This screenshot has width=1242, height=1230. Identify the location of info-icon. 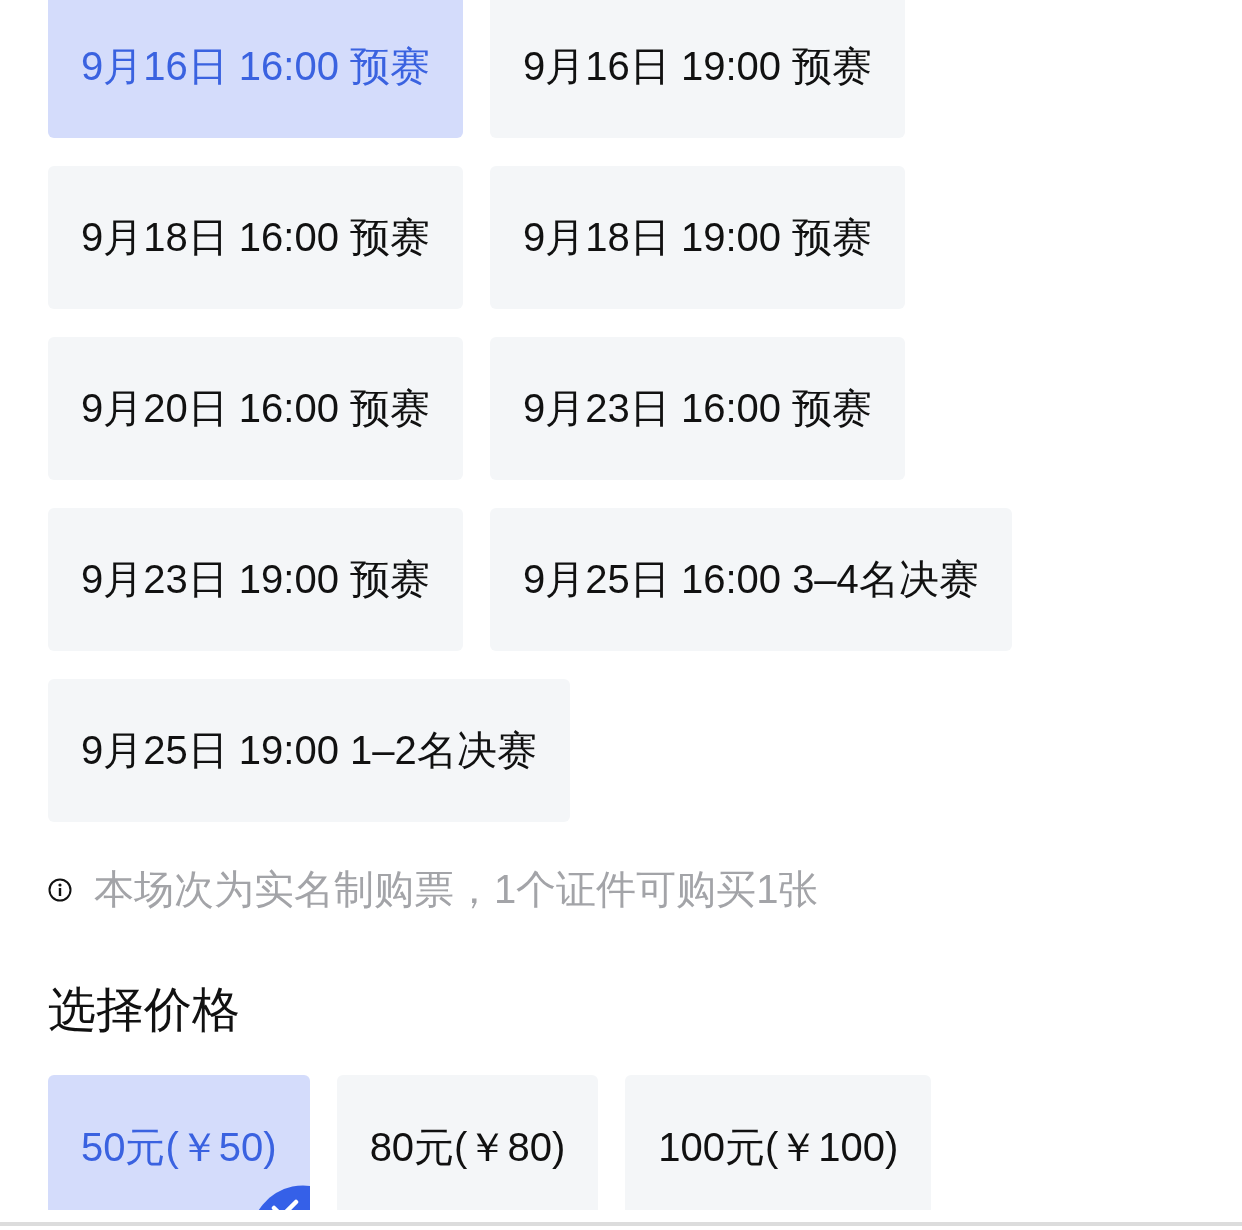
(60, 889).